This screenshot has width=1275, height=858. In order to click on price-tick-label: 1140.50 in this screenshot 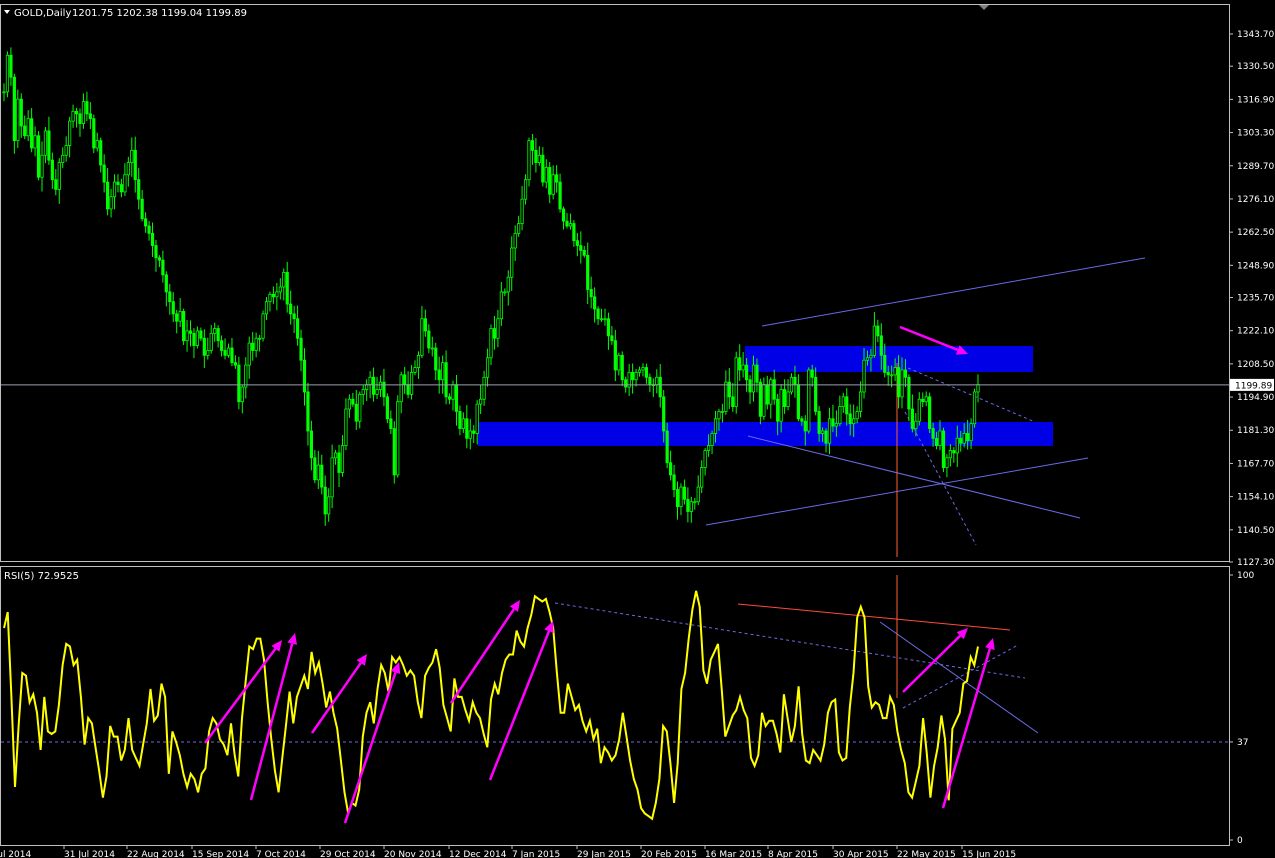, I will do `click(1255, 531)`.